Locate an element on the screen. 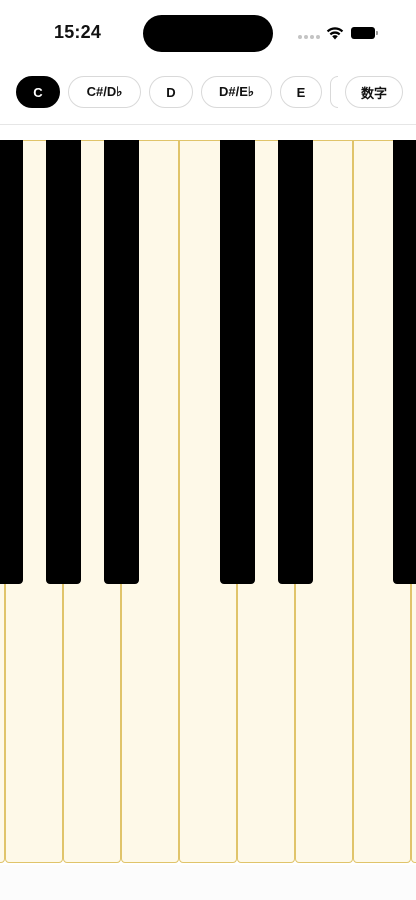  status-time: 15:24 is located at coordinates (78, 32).